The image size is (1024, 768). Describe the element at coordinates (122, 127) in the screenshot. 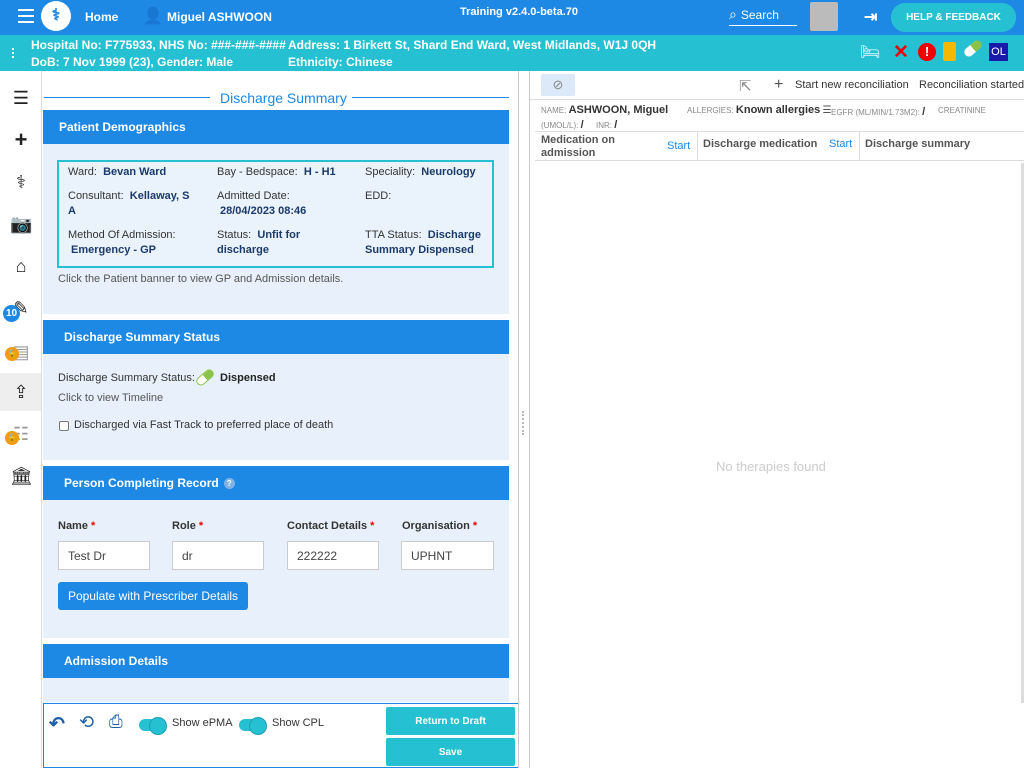

I see `demographics-heading: Patient Demographics` at that location.